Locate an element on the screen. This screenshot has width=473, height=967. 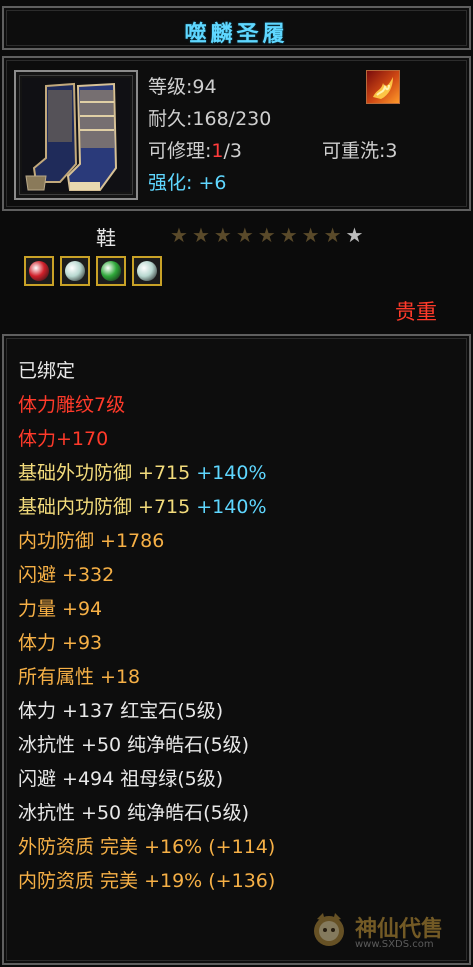
attribute-row: 闪避 +494 祖母绿(5级) is located at coordinates (146, 779).